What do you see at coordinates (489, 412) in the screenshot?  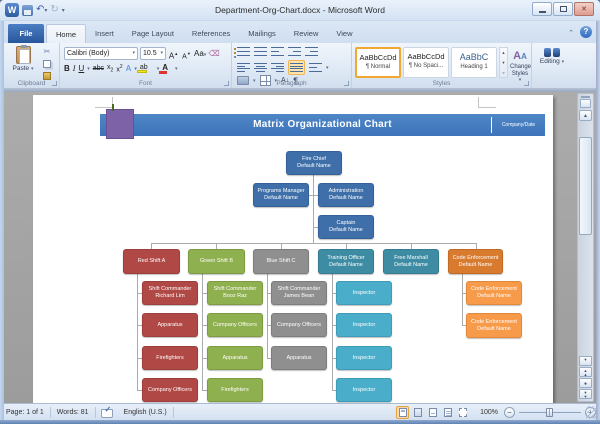 I see `zoom-level: 100%` at bounding box center [489, 412].